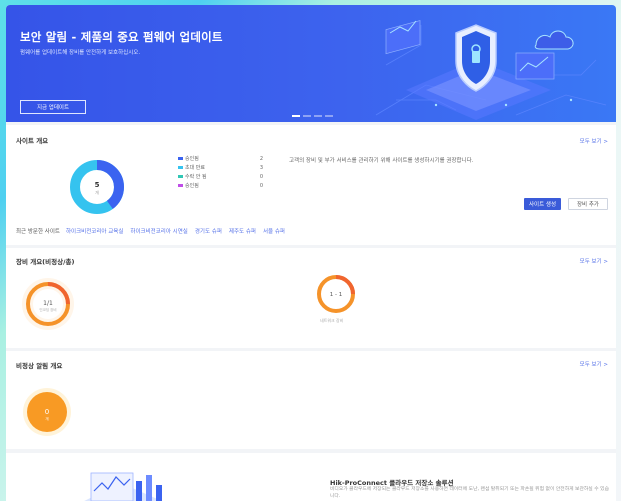 This screenshot has height=501, width=621. I want to click on recent-site-link: 경기도 슈퍼, so click(208, 231).